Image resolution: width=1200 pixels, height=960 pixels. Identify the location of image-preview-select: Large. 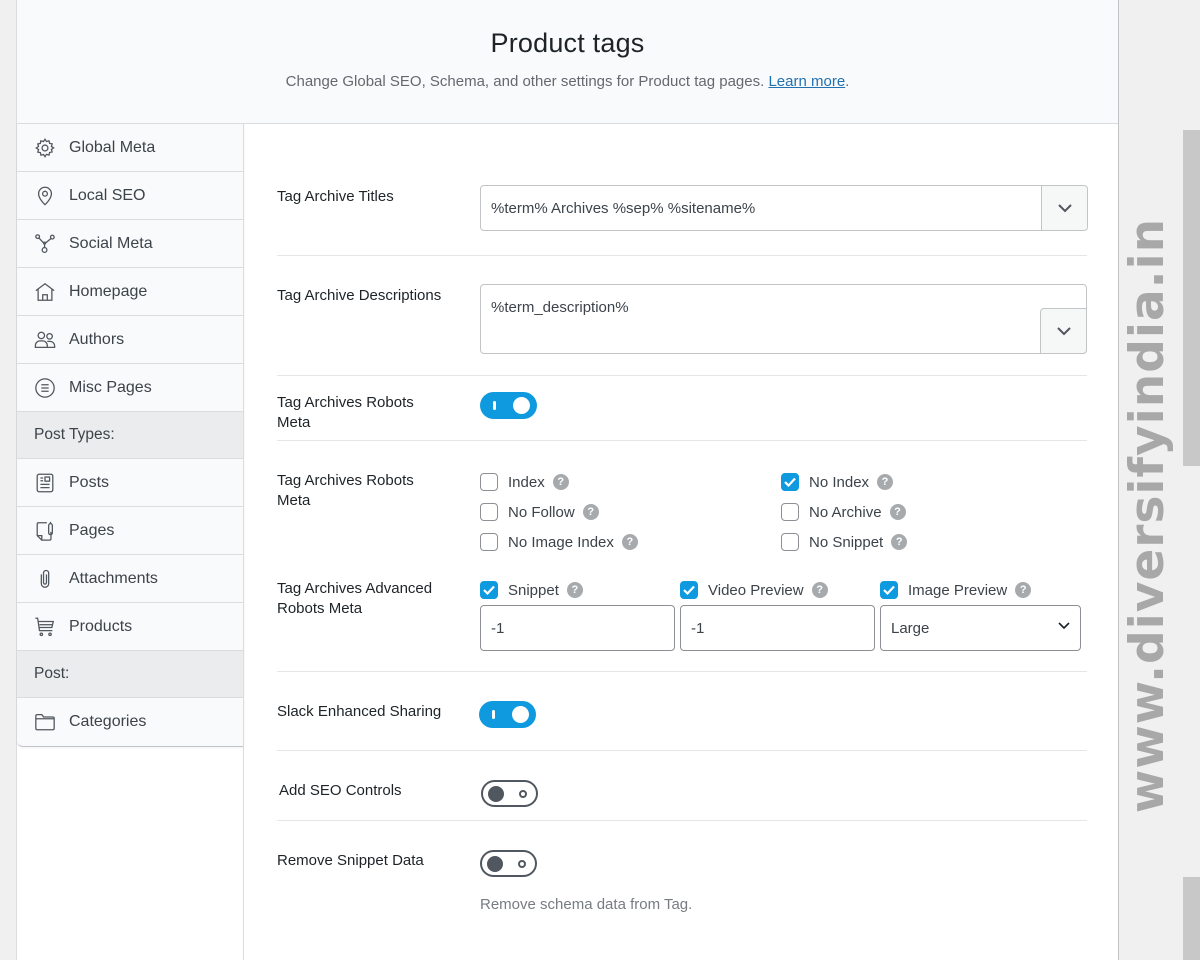
(980, 628).